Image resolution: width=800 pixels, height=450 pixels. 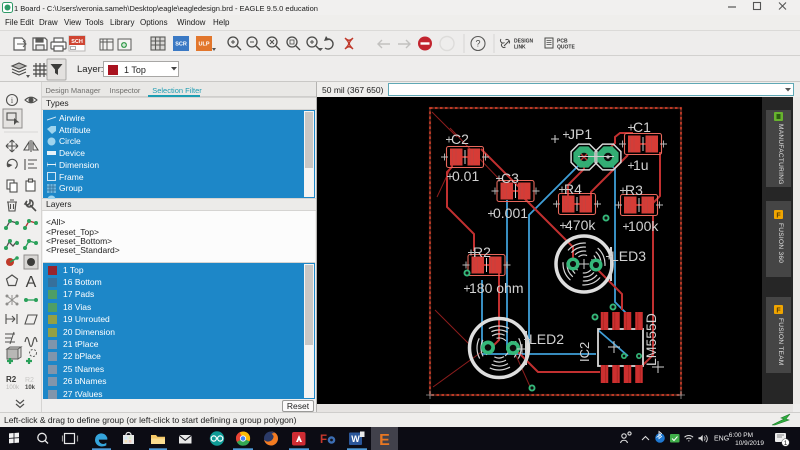 I want to click on svg-text: ULP, so click(x=204, y=45).